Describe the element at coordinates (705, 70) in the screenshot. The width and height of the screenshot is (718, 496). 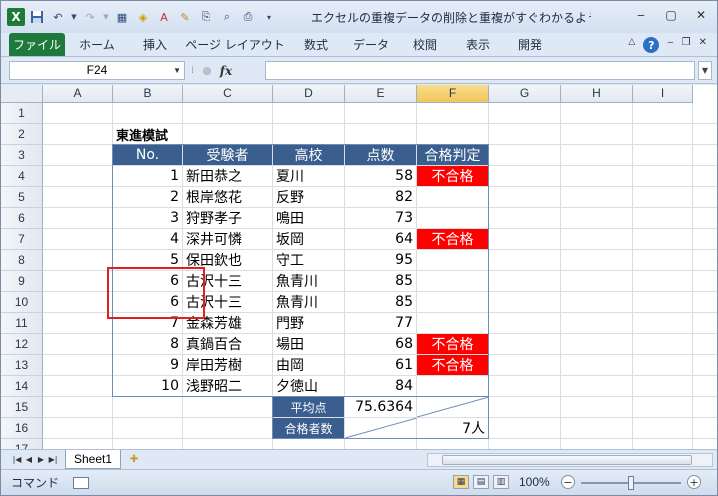
I see `expand-formula-icon: ▼` at that location.